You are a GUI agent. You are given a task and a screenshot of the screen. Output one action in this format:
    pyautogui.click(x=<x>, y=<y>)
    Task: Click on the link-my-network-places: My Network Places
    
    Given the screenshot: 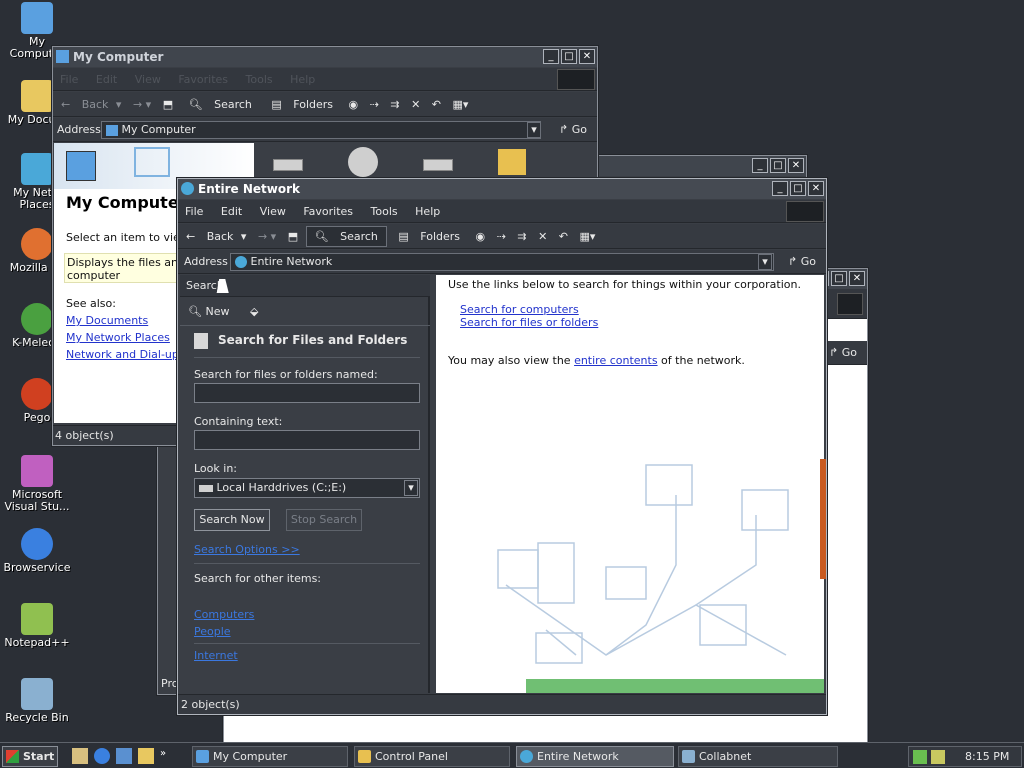 What is the action you would take?
    pyautogui.click(x=118, y=337)
    